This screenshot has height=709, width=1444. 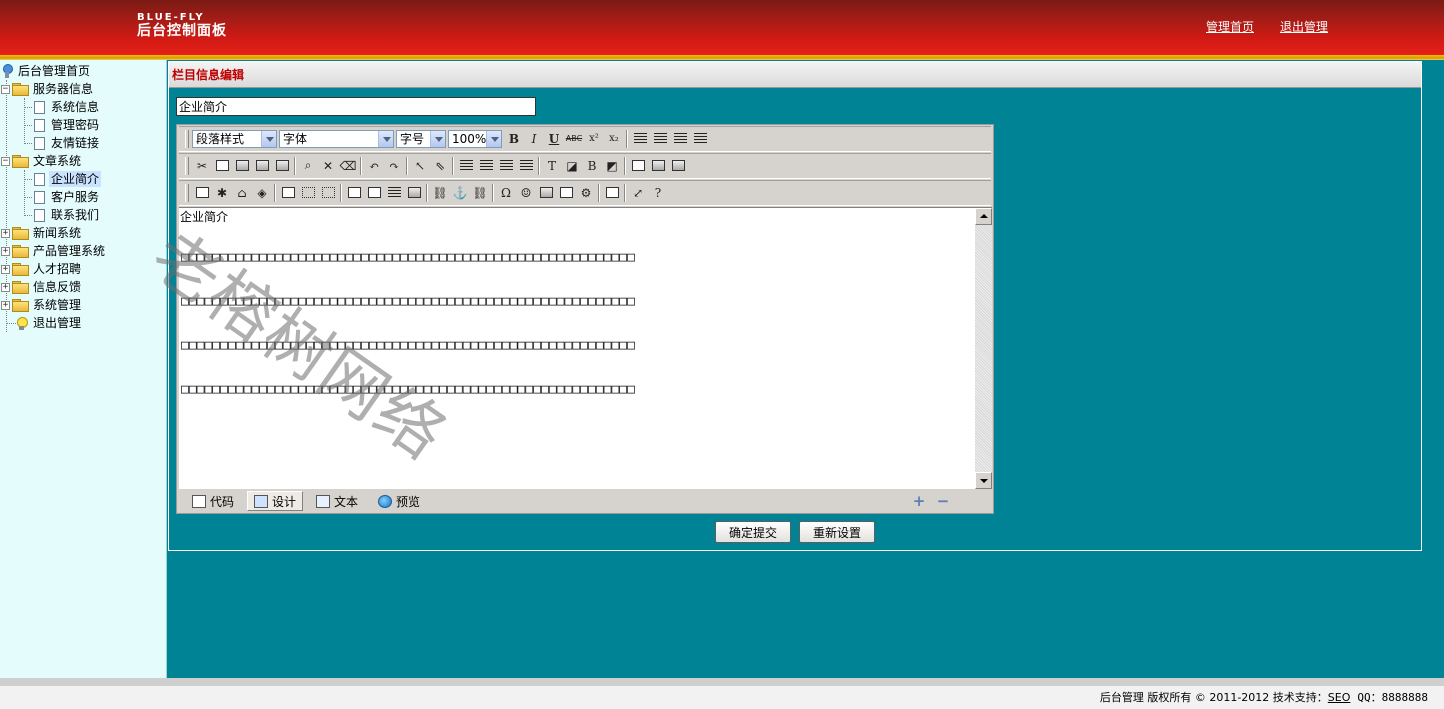 I want to click on background-color-button: ◪, so click(x=572, y=166).